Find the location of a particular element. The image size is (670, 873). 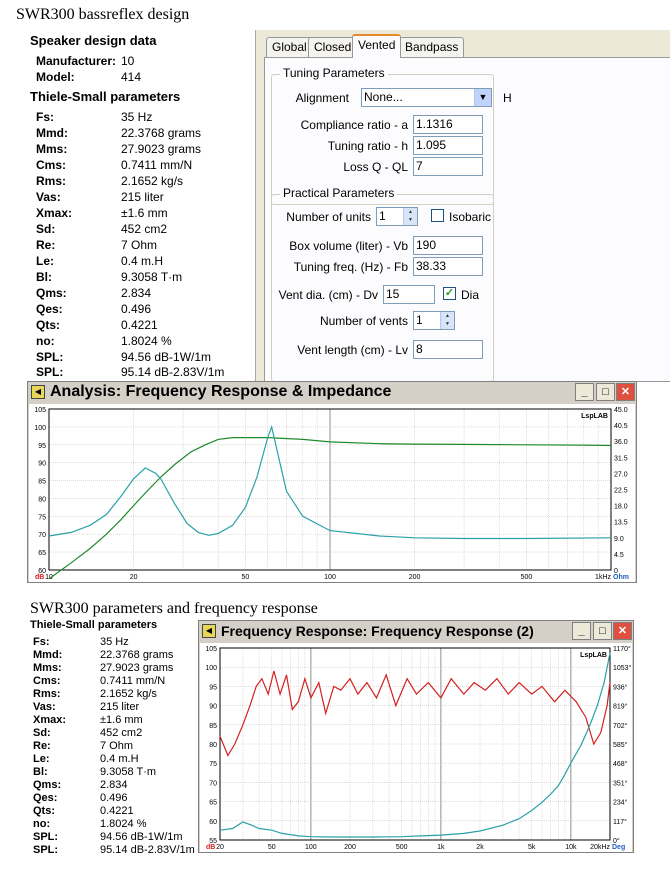

param-label: Re: is located at coordinates (46, 245).